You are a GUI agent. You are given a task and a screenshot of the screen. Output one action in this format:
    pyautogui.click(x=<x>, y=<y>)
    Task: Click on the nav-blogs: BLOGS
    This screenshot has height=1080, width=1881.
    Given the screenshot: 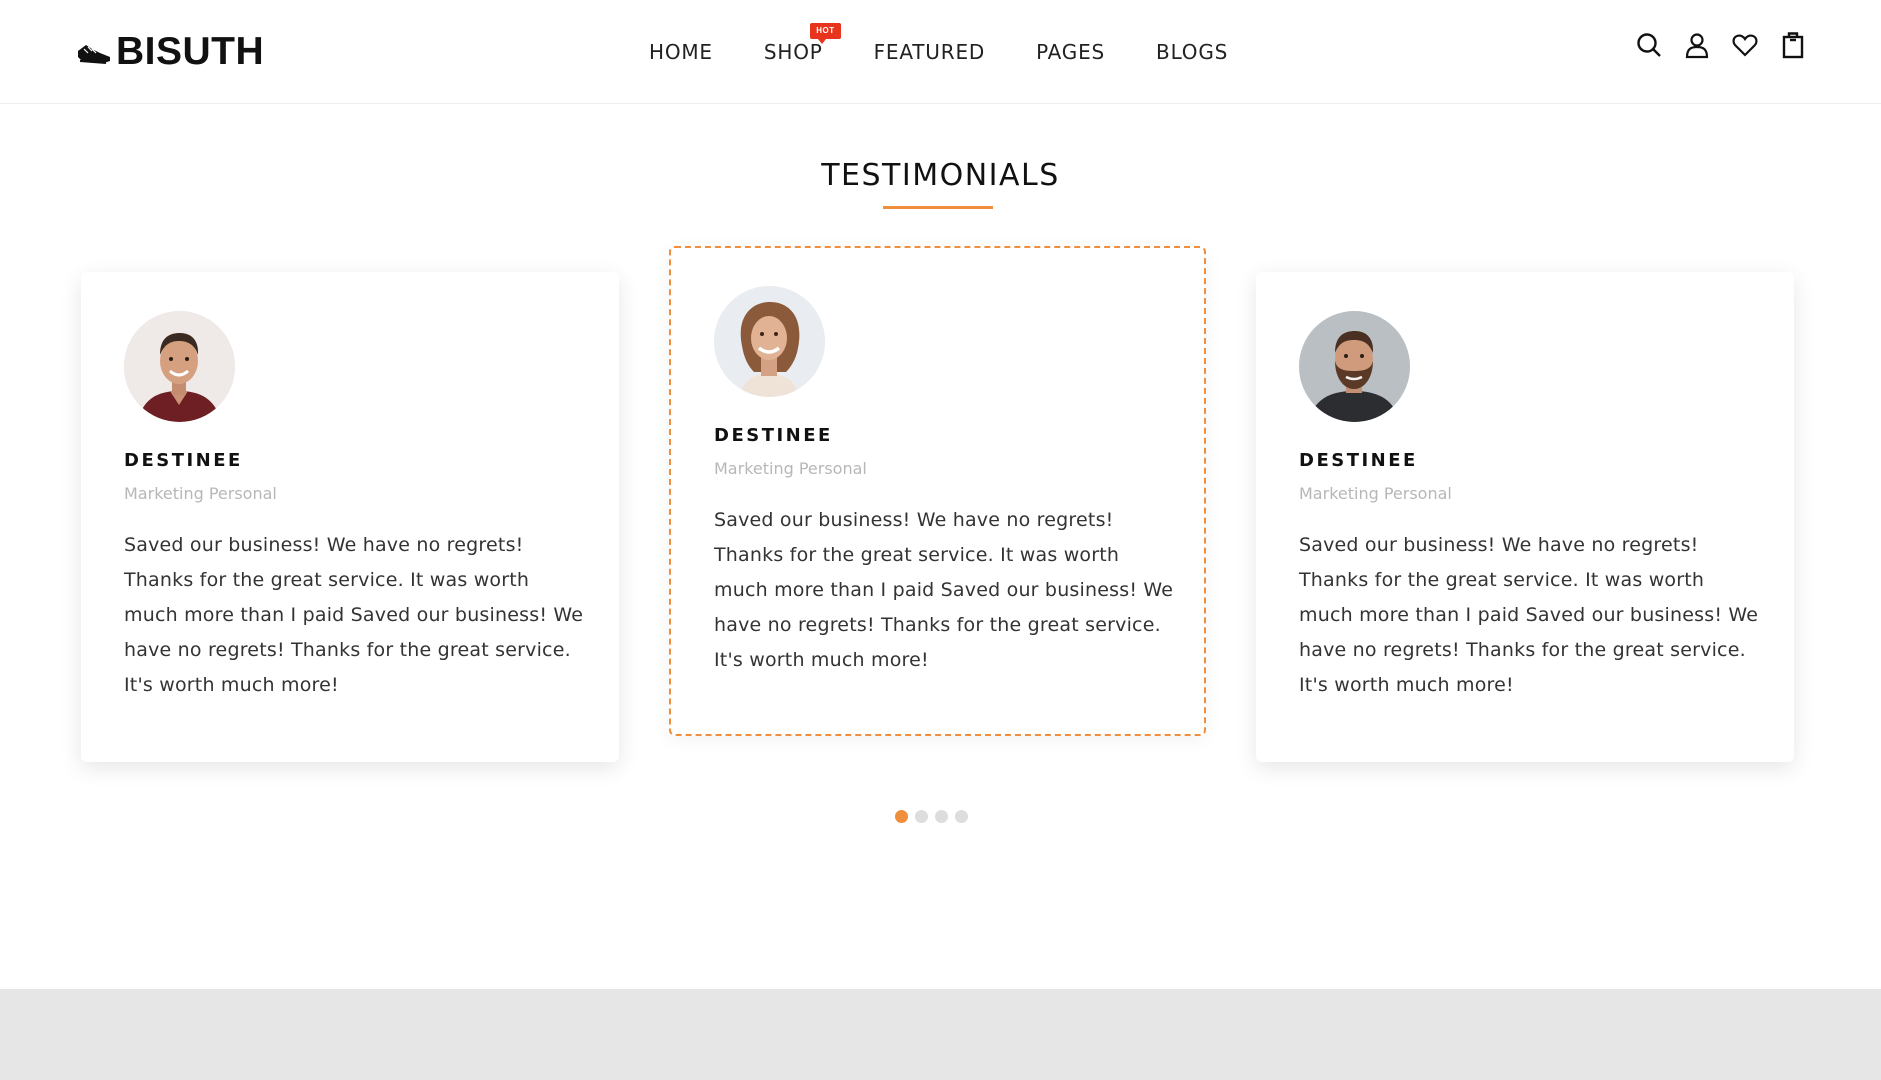 What is the action you would take?
    pyautogui.click(x=1192, y=52)
    